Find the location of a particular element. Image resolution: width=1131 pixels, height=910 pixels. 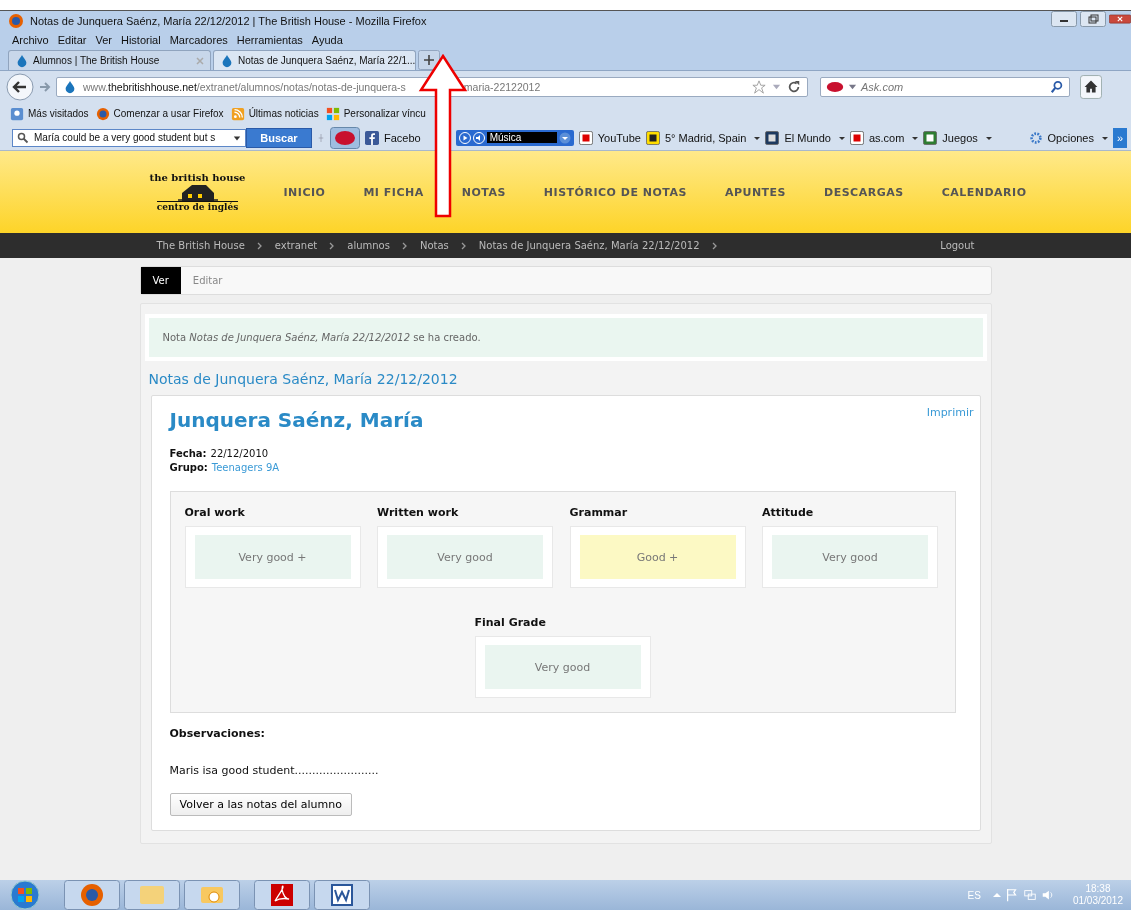

tab-label: Alumnos | The British House is located at coordinates (97, 60).